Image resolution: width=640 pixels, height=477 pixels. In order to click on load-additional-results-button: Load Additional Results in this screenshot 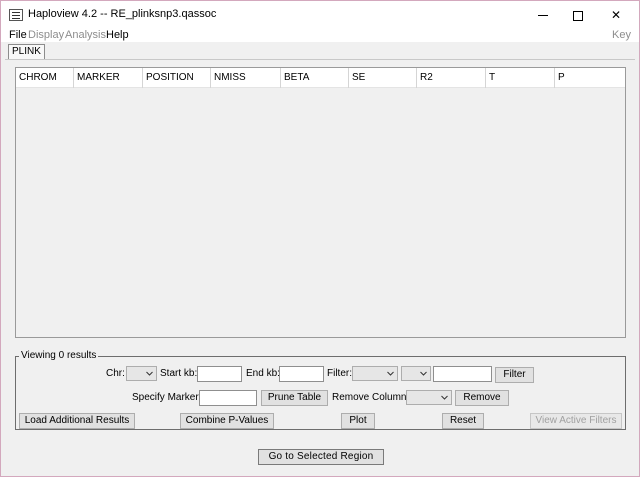, I will do `click(77, 421)`.